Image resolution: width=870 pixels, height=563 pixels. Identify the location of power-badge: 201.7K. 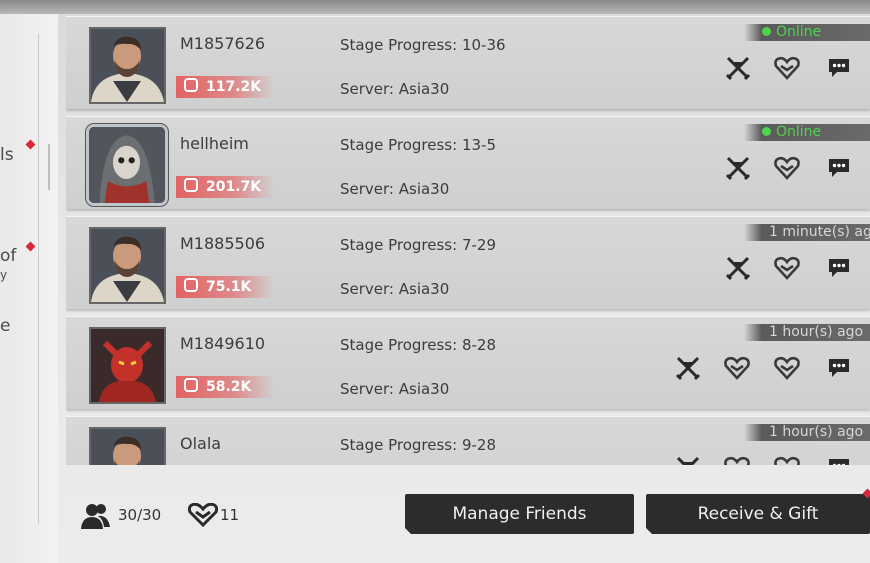
(225, 187).